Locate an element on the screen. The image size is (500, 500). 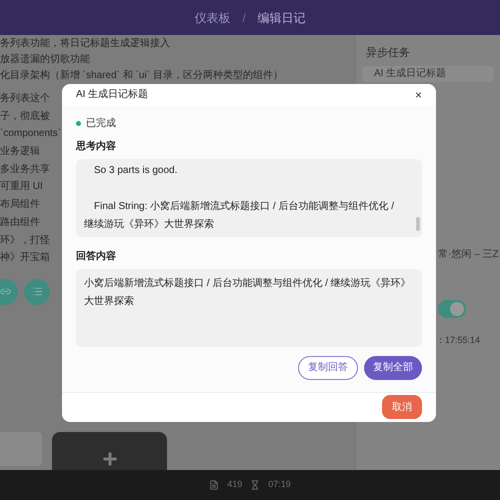
cancel-button: 取消 is located at coordinates (402, 407).